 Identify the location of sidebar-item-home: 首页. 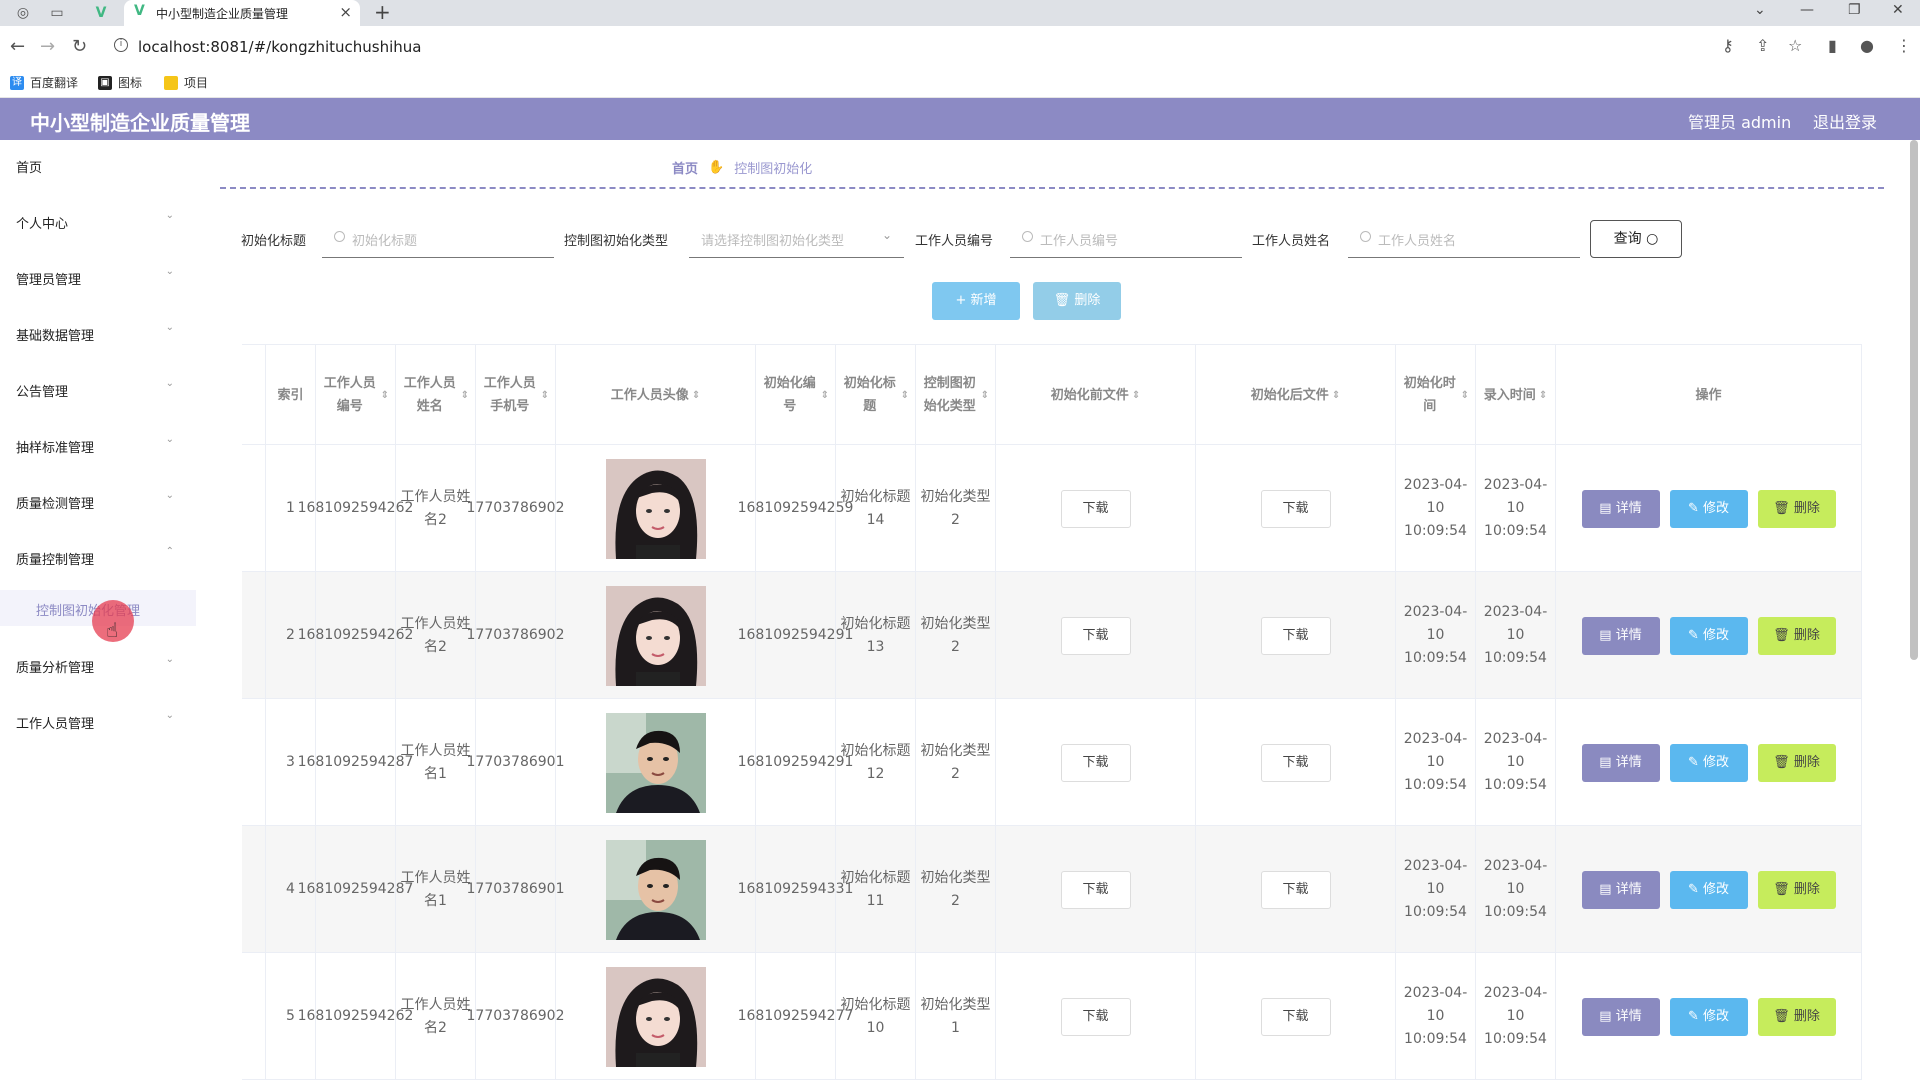
(98, 165).